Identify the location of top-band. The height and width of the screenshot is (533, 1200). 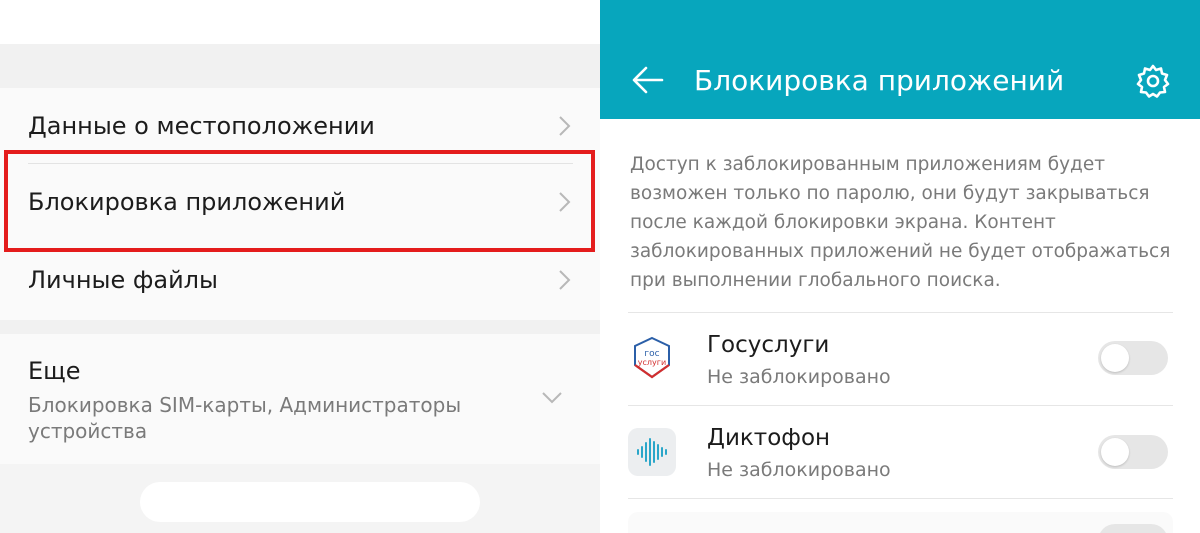
(300, 22).